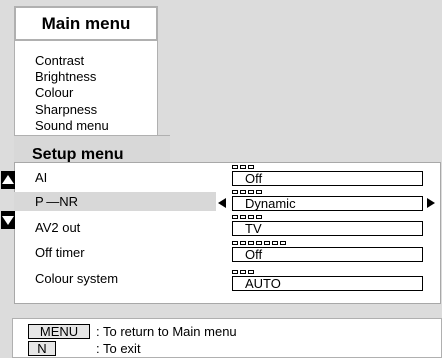 Image resolution: width=442 pixels, height=358 pixels. What do you see at coordinates (243, 272) in the screenshot?
I see `colour-system-level-indicator` at bounding box center [243, 272].